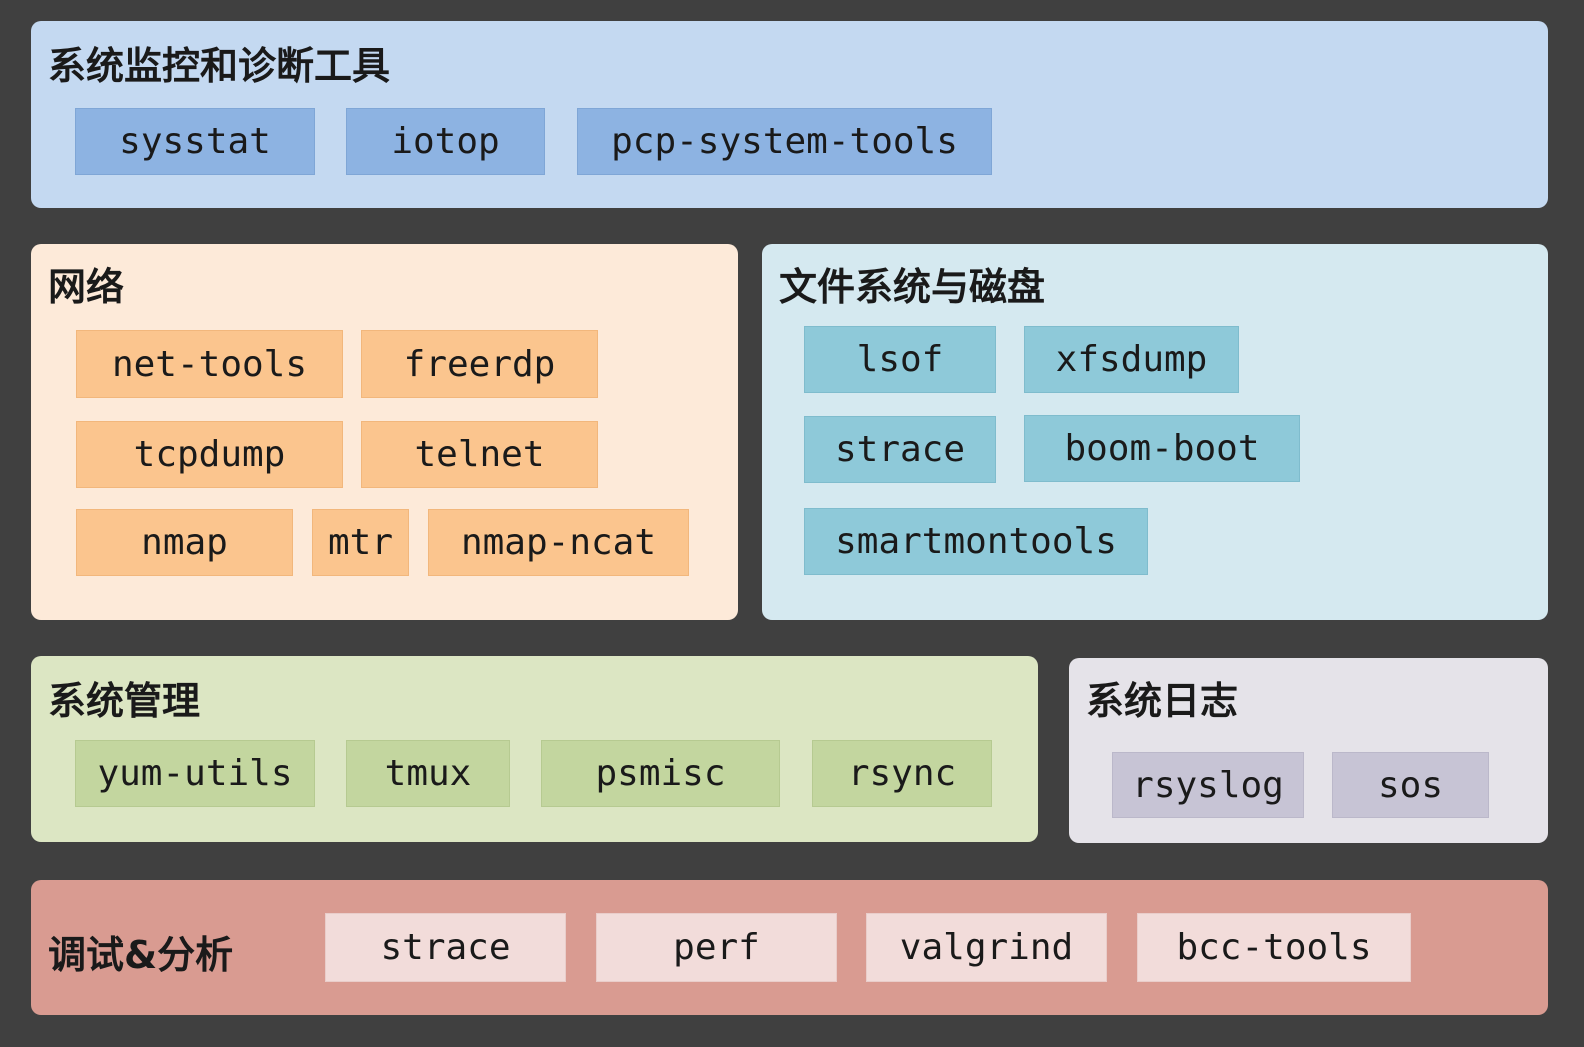 The height and width of the screenshot is (1047, 1584). I want to click on tag-tmux: tmux, so click(428, 773).